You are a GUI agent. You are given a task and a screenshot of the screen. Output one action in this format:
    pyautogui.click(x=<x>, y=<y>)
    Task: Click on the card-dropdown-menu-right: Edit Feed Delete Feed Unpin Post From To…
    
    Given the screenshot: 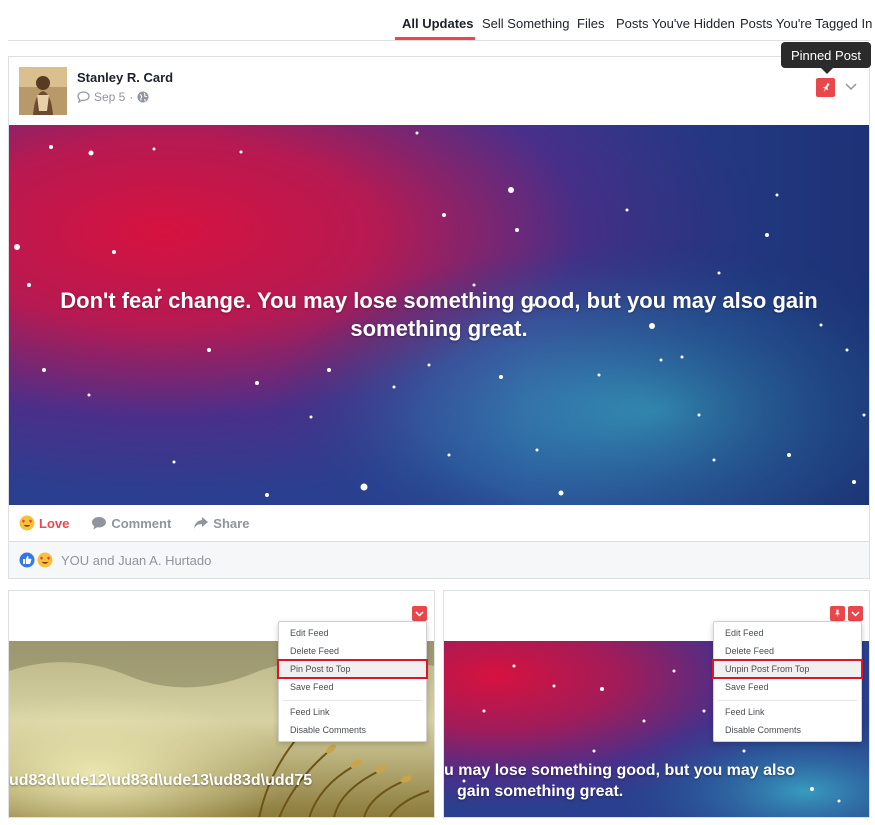 What is the action you would take?
    pyautogui.click(x=787, y=681)
    